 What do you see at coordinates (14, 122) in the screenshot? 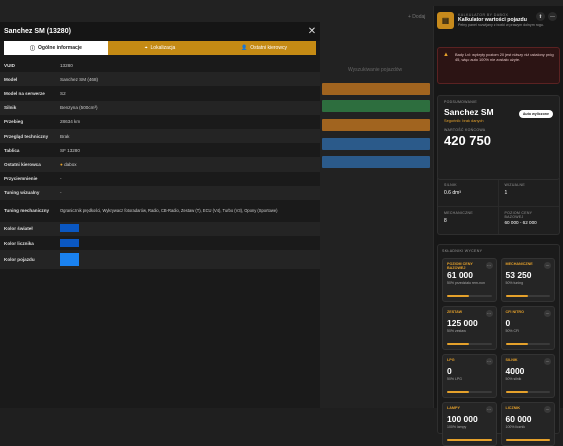
I see `row-key: Przebieg` at bounding box center [14, 122].